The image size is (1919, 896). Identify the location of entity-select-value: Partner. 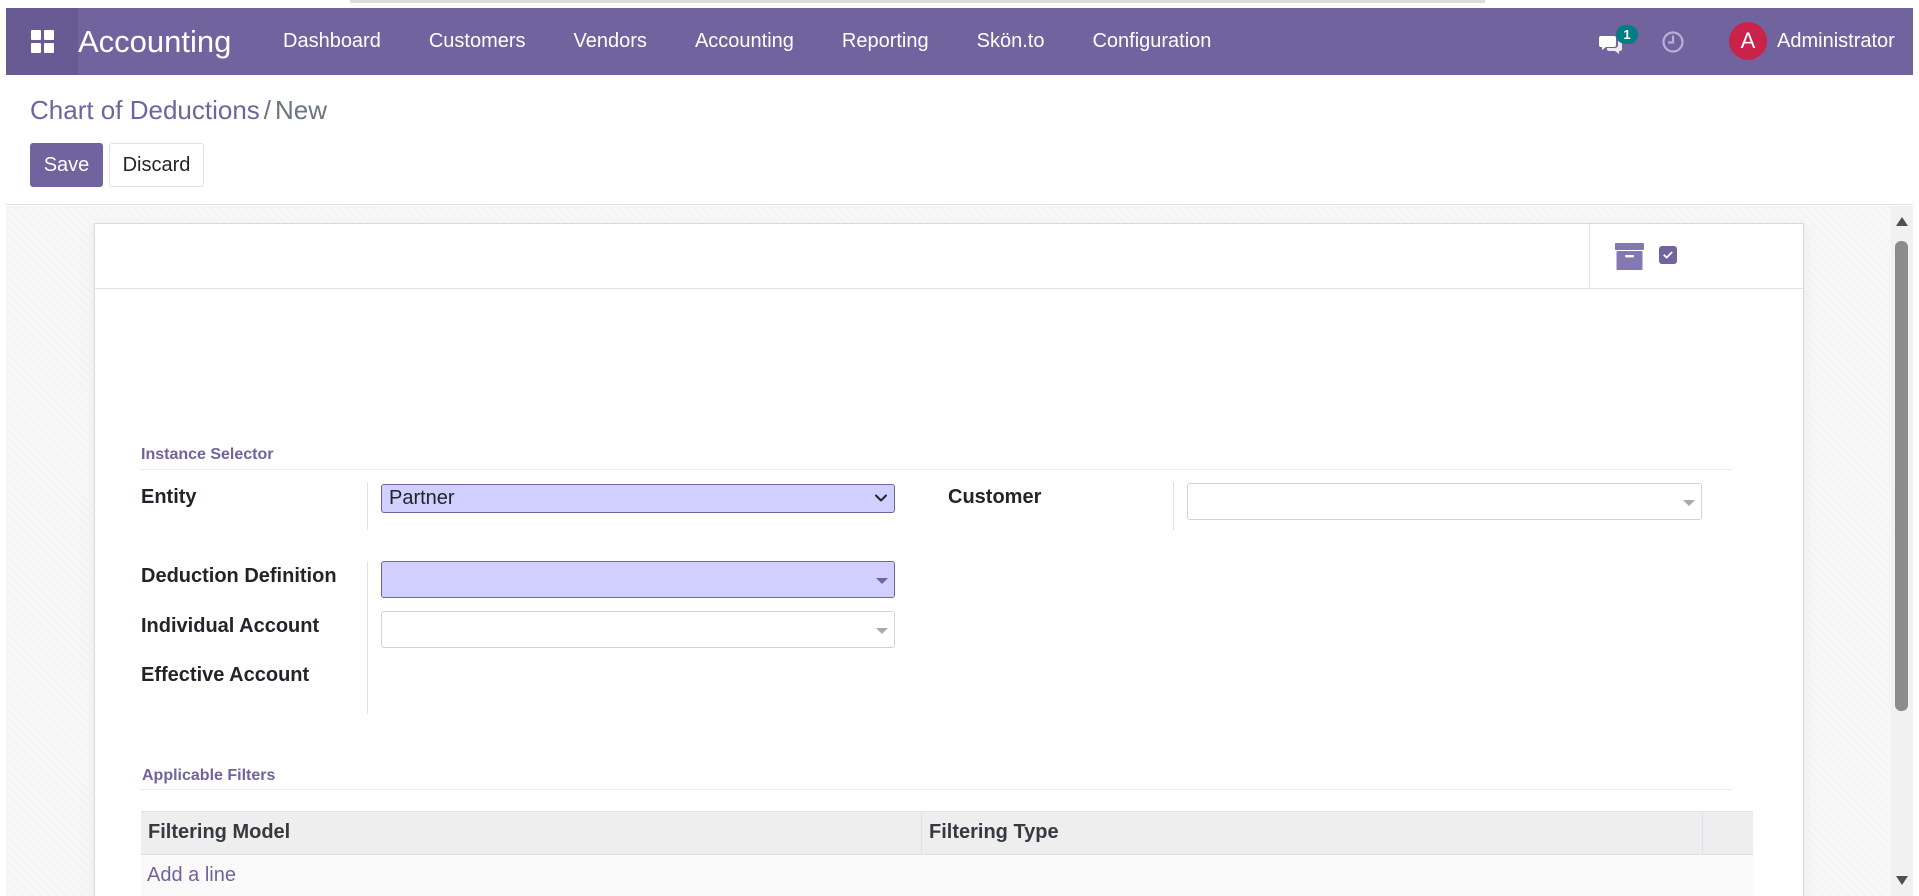
(422, 498).